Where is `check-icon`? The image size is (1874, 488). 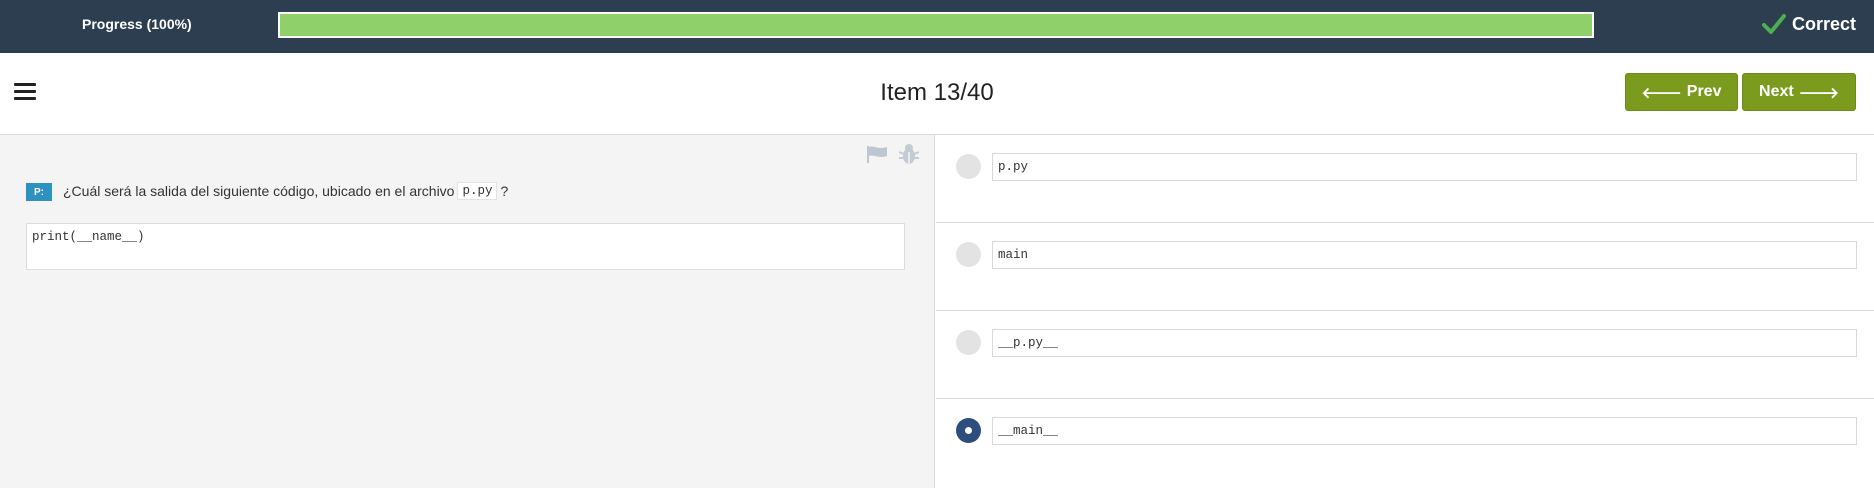 check-icon is located at coordinates (1773, 24).